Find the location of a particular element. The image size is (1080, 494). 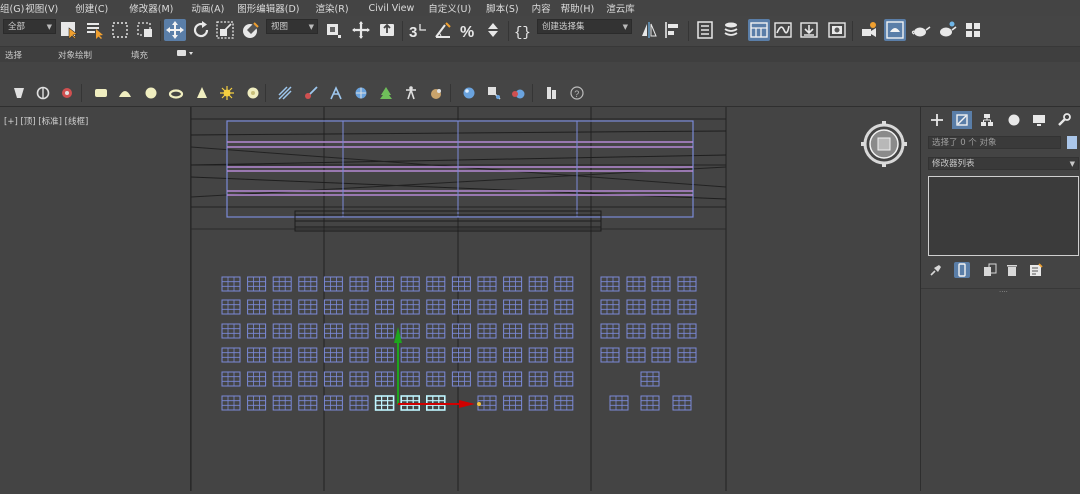

sun-light-button is located at coordinates (227, 93).